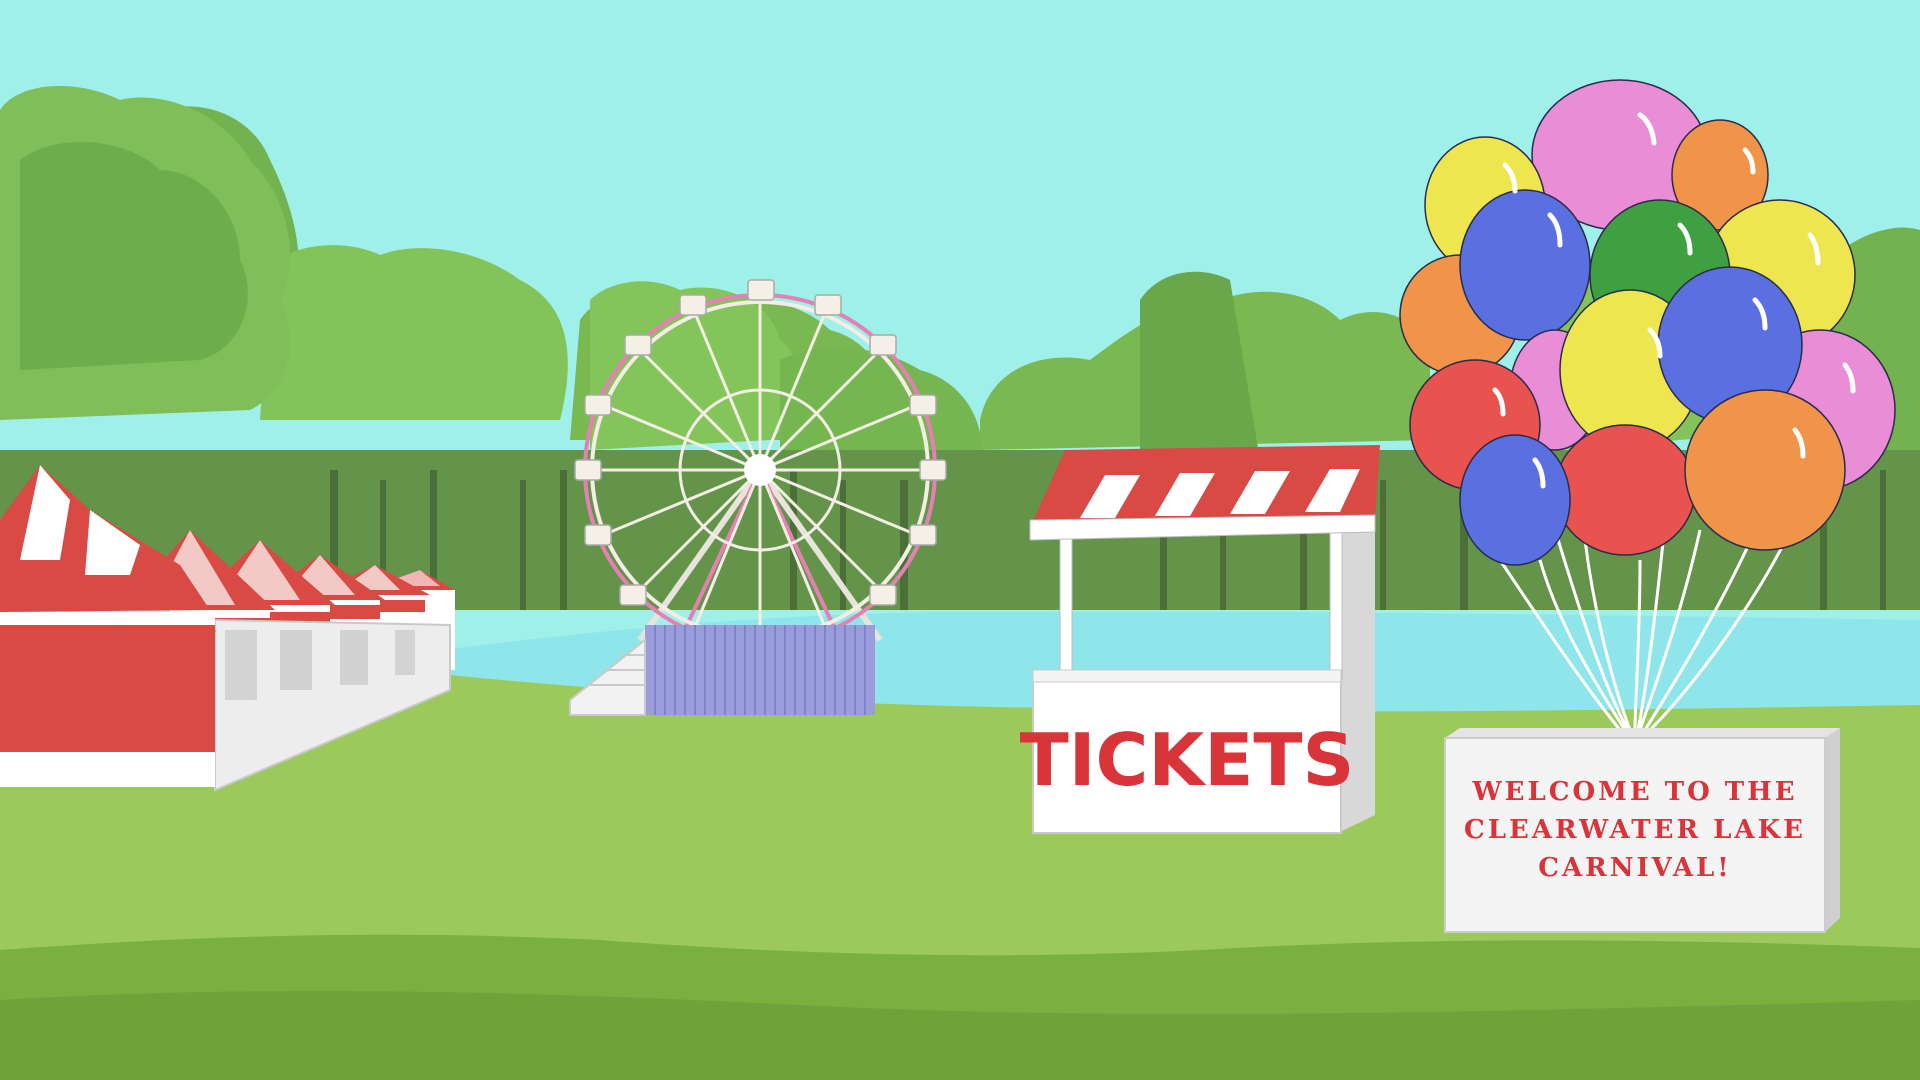 This screenshot has width=1920, height=1080. What do you see at coordinates (1634, 792) in the screenshot?
I see `welcome-line-1: WELCOME TO THE` at bounding box center [1634, 792].